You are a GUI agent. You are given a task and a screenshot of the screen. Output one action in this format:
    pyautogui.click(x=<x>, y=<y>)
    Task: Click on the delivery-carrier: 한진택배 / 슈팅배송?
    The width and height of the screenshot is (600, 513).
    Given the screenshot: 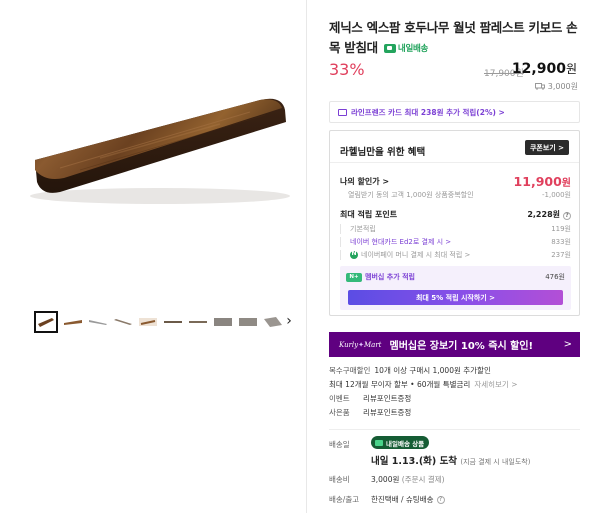 What is the action you would take?
    pyautogui.click(x=408, y=499)
    